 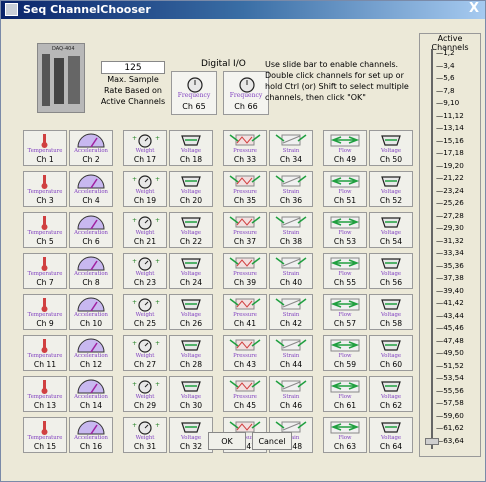 I want to click on channel-type-label: Strain, so click(x=291, y=233).